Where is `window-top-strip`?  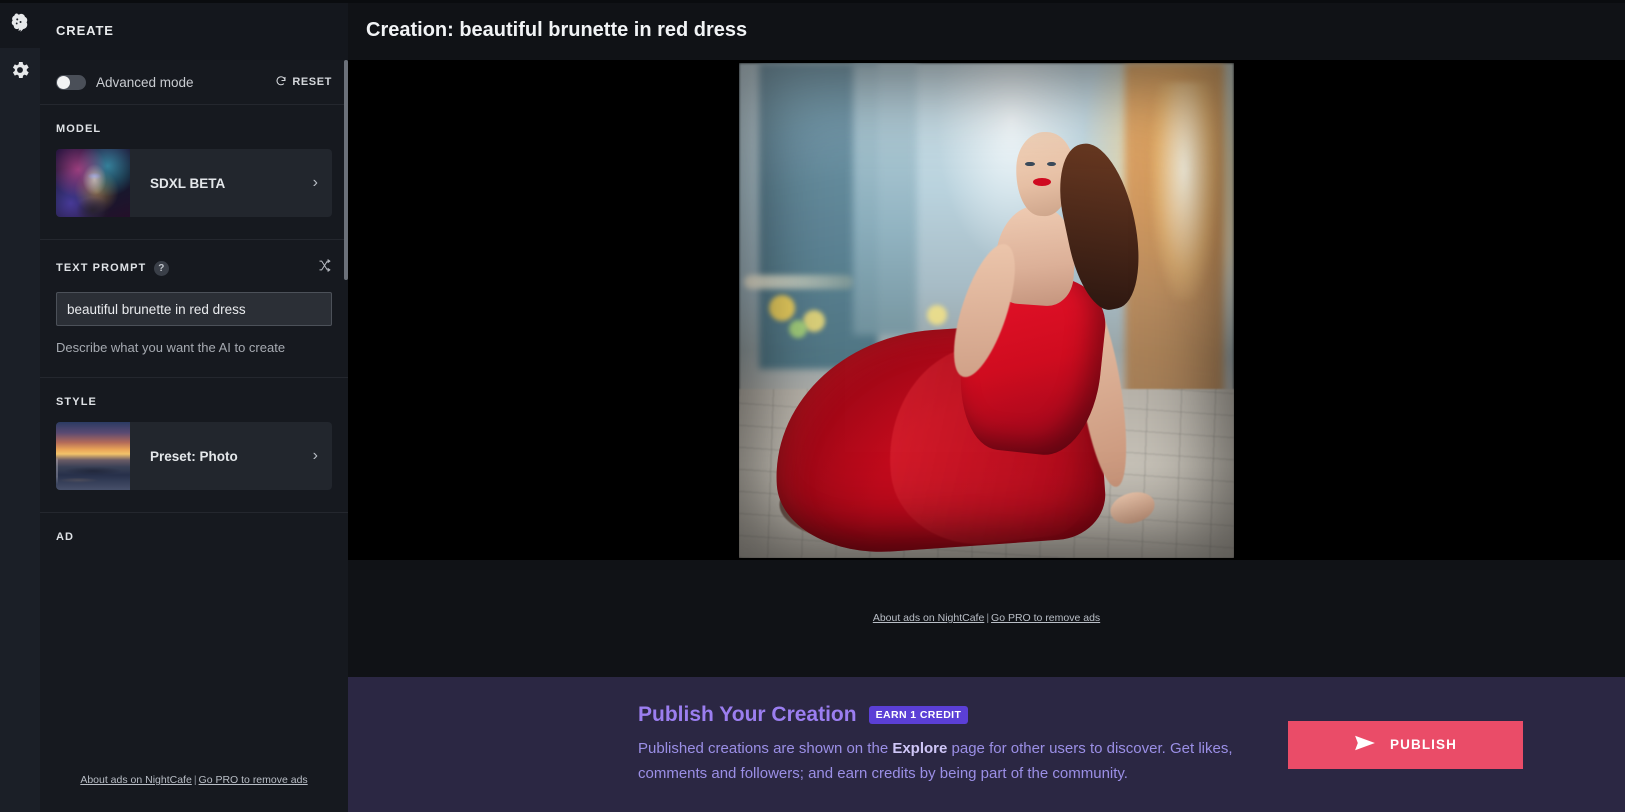 window-top-strip is located at coordinates (812, 1).